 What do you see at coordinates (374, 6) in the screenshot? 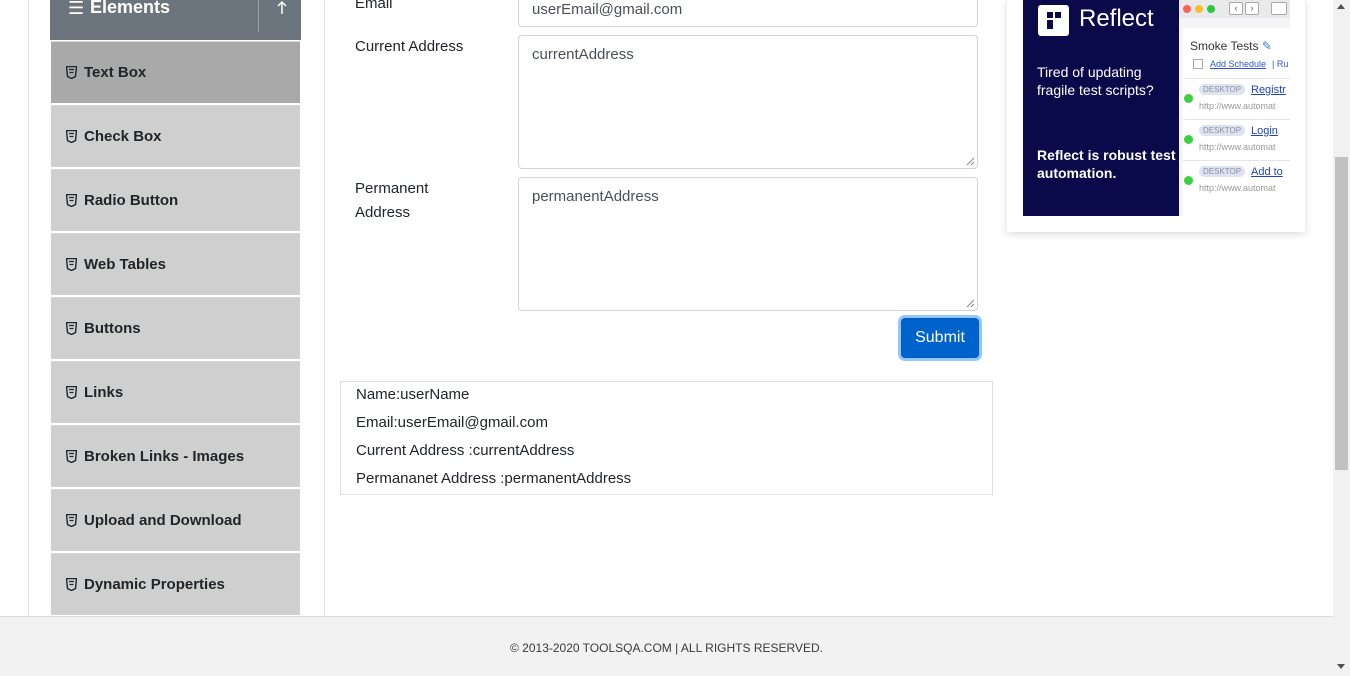
I see `email-label: Email` at bounding box center [374, 6].